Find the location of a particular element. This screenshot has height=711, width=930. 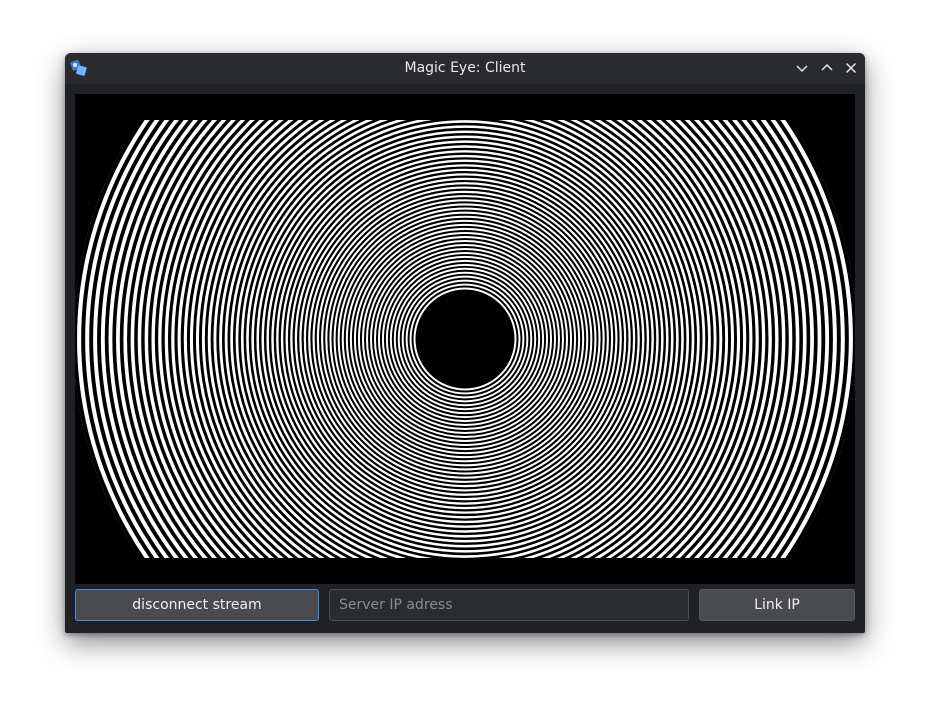

titlebar: Magic Eye: Client is located at coordinates (465, 68).